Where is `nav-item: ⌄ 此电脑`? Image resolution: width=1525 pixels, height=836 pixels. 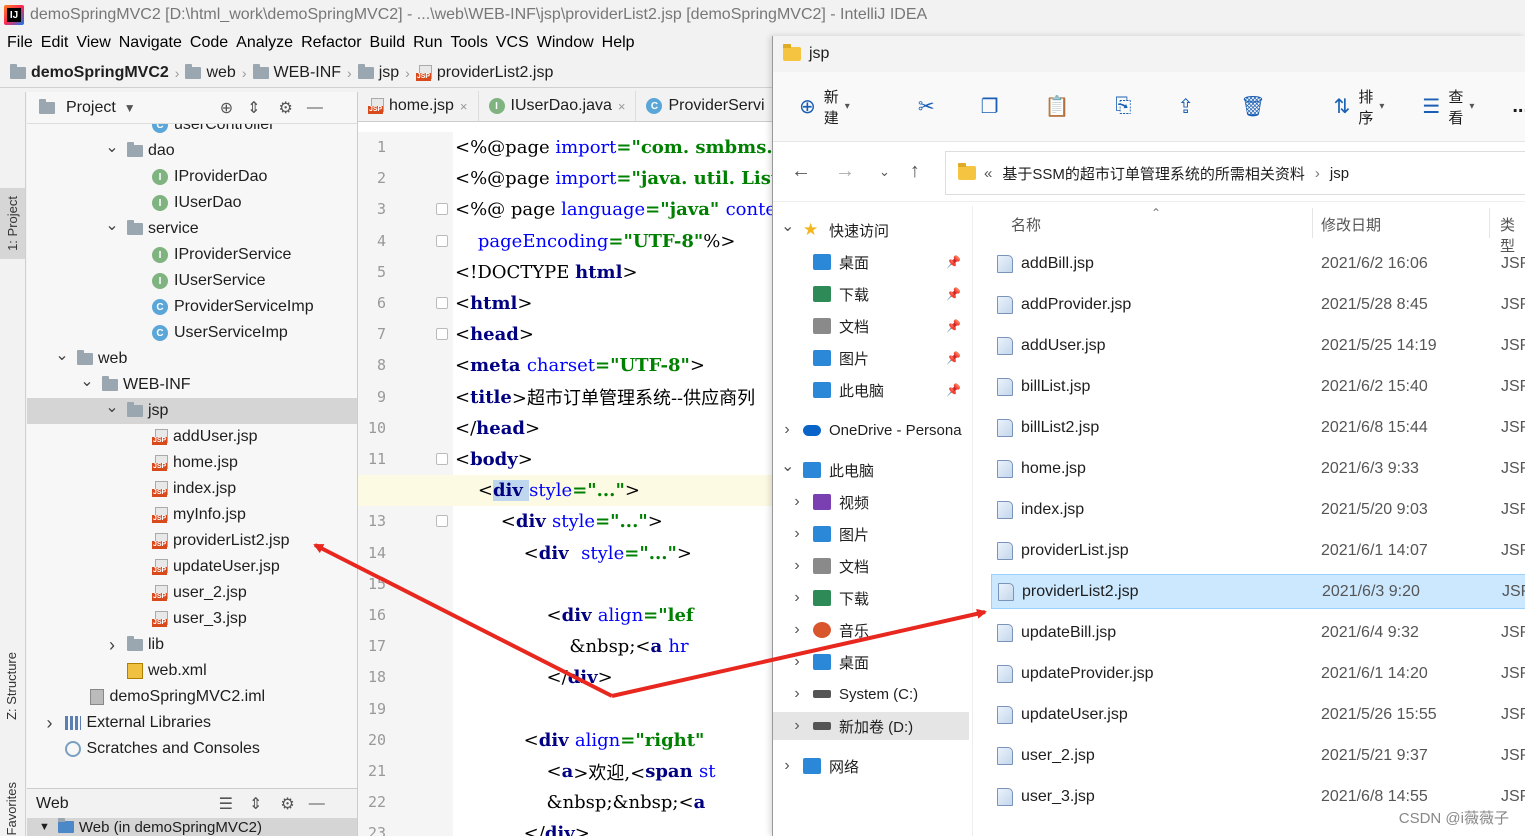 nav-item: ⌄ 此电脑 is located at coordinates (871, 470).